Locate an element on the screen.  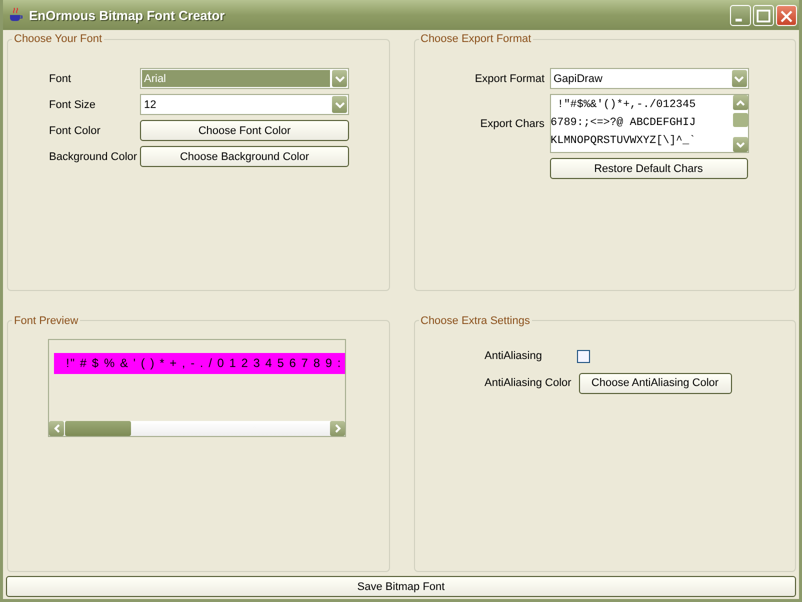
vertical-scrollbar is located at coordinates (740, 123).